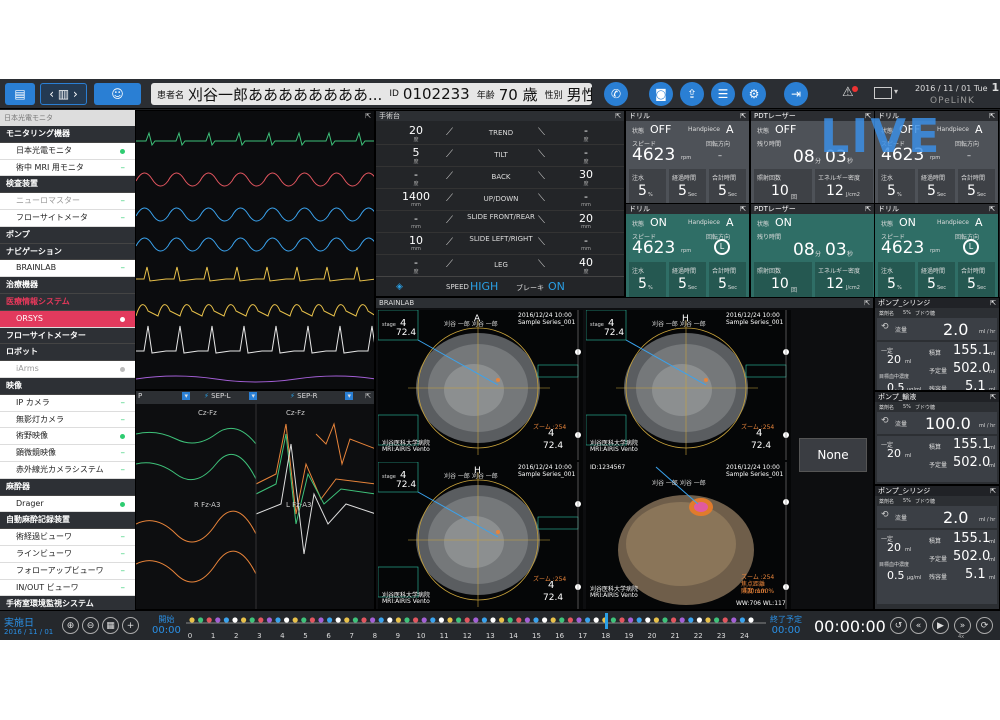  What do you see at coordinates (67, 336) in the screenshot?
I see `sidebar-category: フローサイトメーター` at bounding box center [67, 336].